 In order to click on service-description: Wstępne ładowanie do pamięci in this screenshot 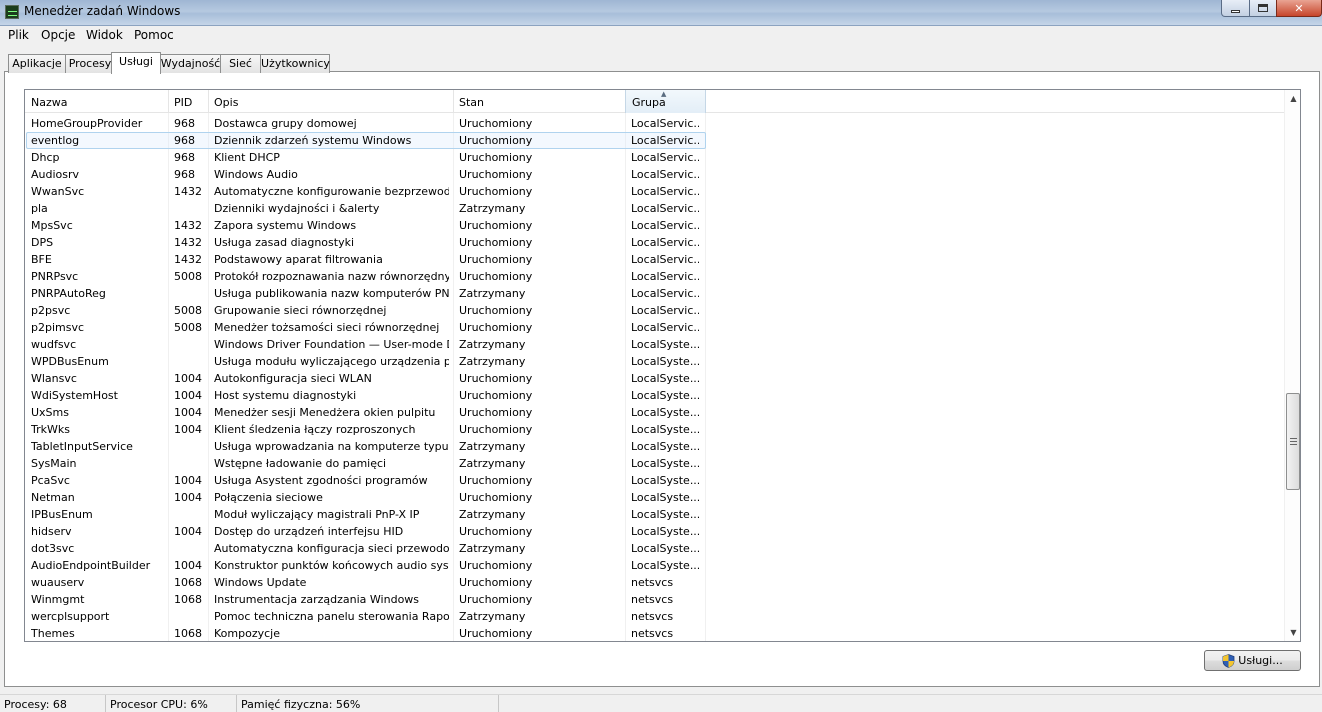, I will do `click(300, 463)`.